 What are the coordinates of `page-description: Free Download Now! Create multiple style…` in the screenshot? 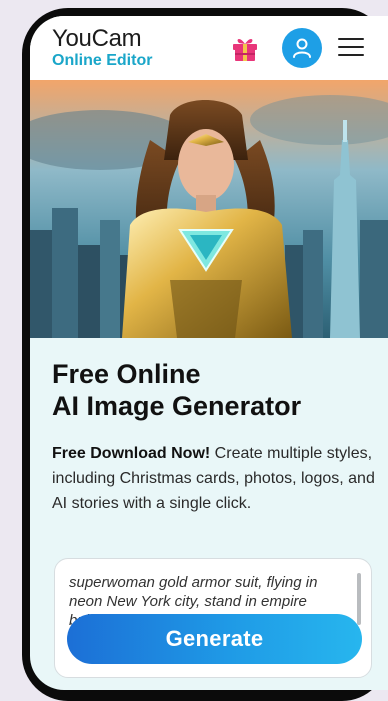 It's located at (215, 478).